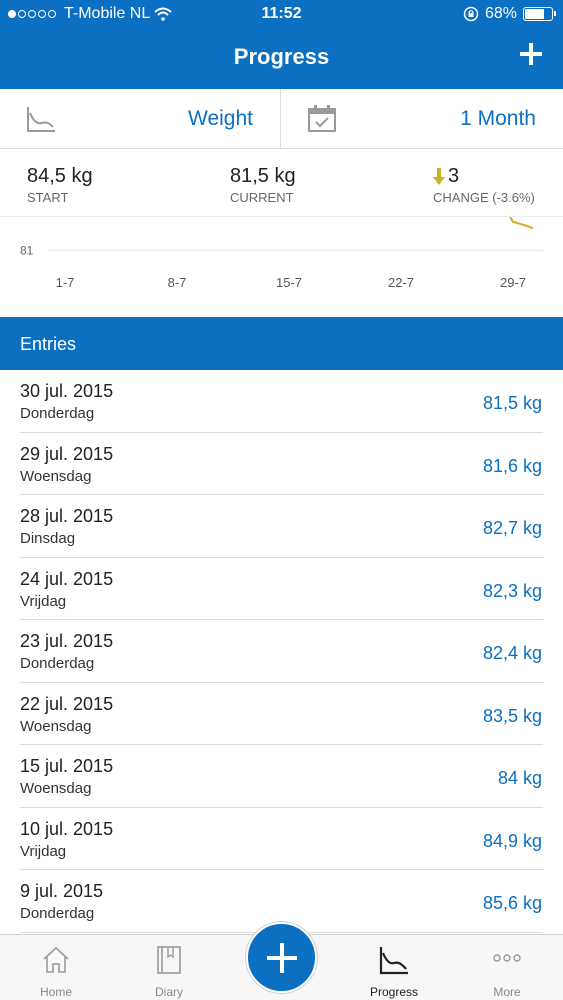 This screenshot has width=563, height=1000. I want to click on tab-more-label: More, so click(507, 992).